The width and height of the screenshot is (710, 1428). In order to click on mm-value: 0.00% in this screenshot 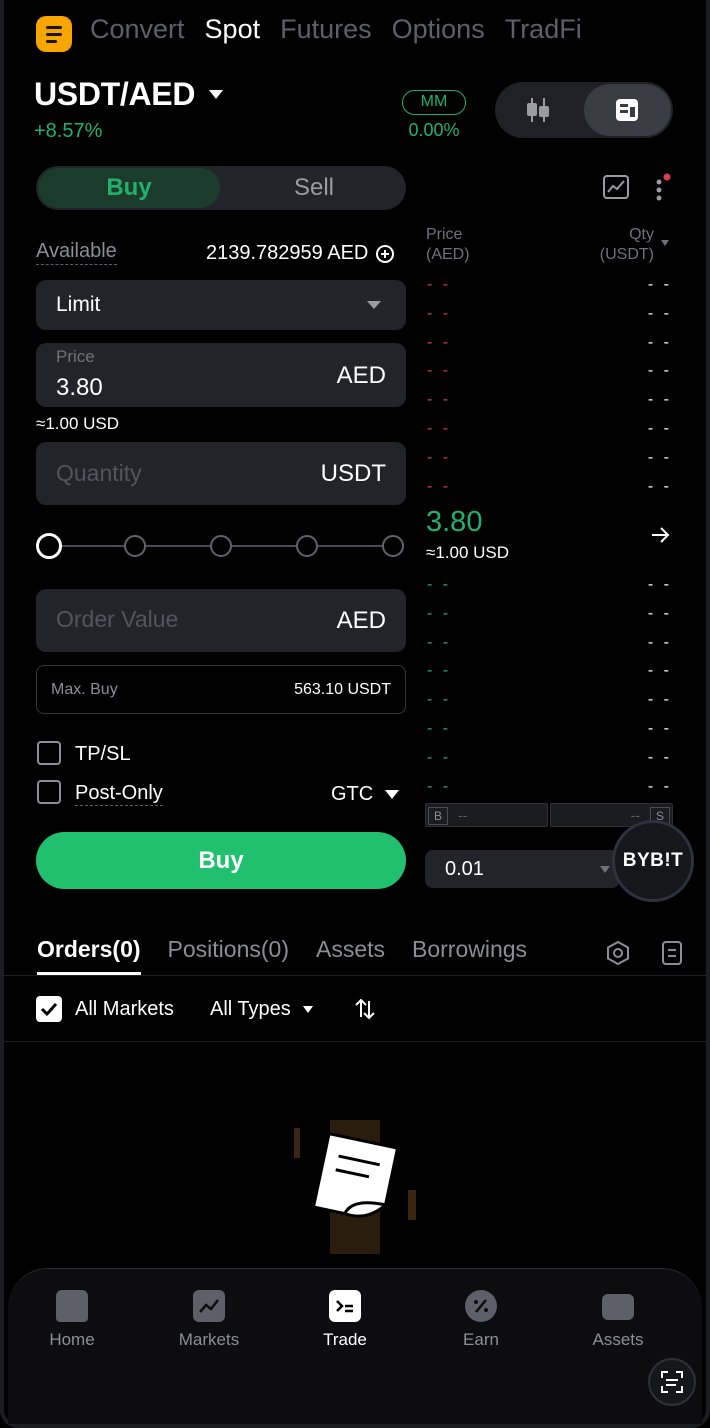, I will do `click(434, 130)`.